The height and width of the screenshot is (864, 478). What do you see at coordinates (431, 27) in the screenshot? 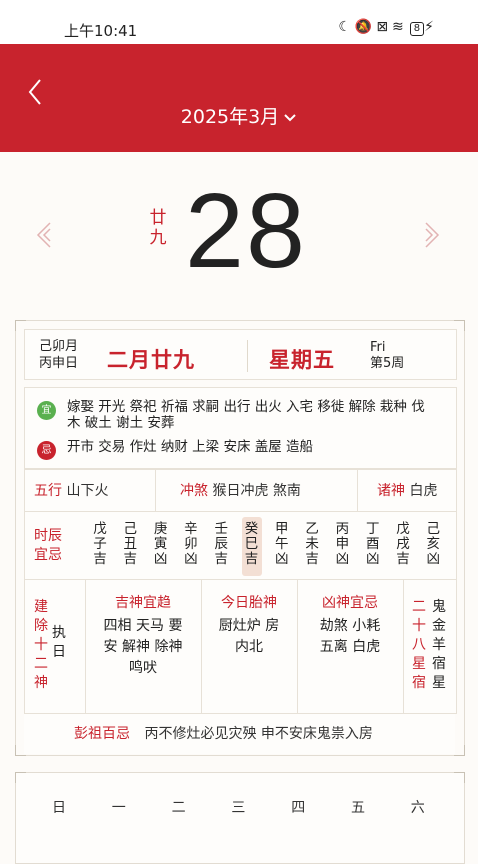
I see `charging-icon: ⚡` at bounding box center [431, 27].